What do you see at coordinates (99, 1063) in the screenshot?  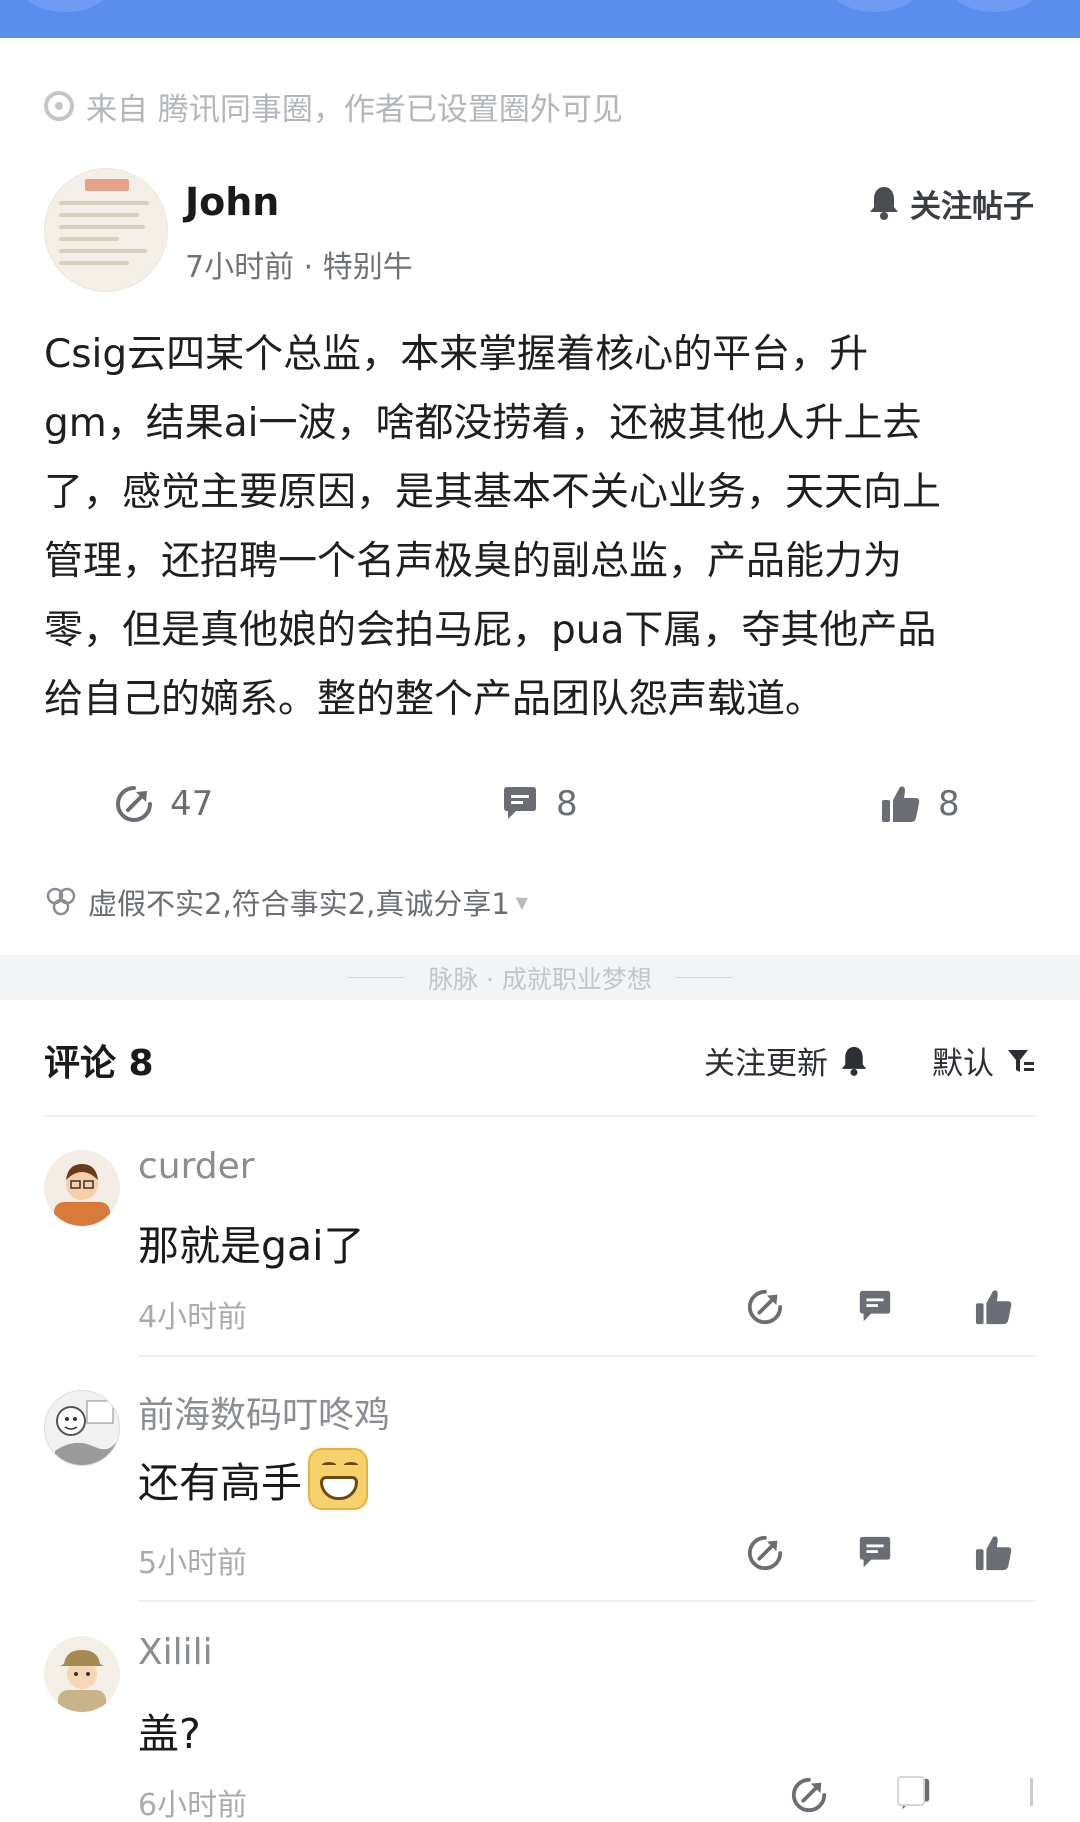 I see `comments-title: 评论 8` at bounding box center [99, 1063].